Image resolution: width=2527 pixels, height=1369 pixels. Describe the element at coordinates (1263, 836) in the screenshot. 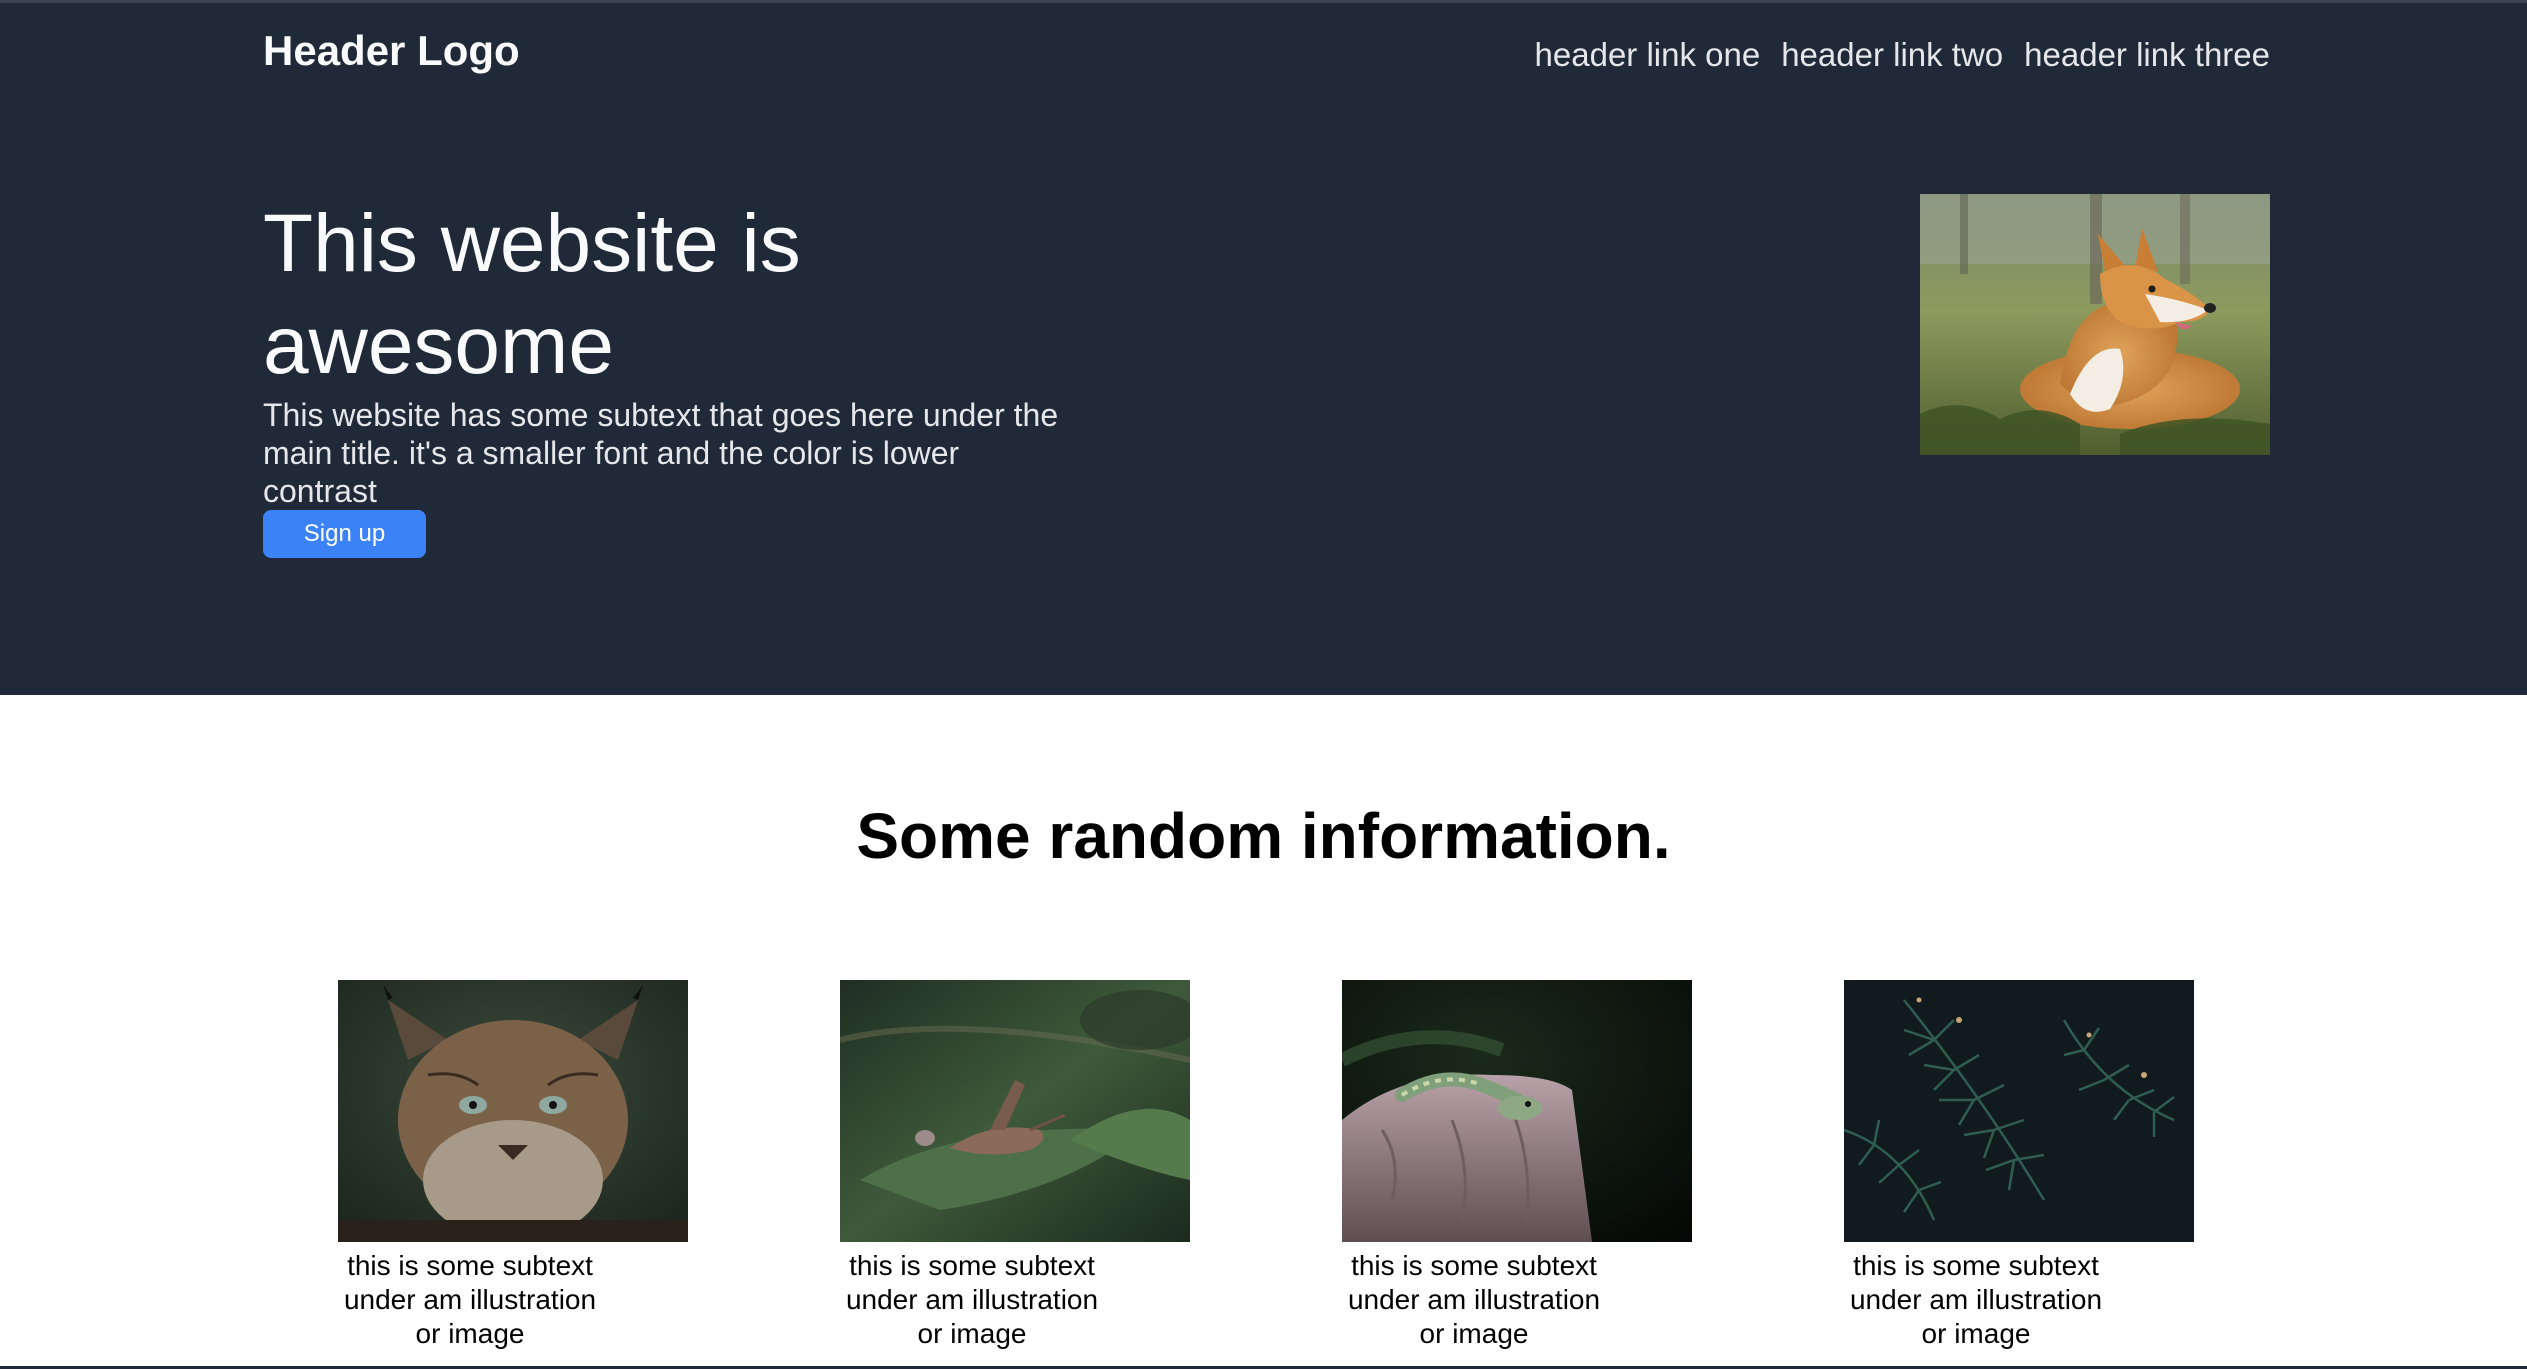

I see `info-section-title: Some random information.` at that location.